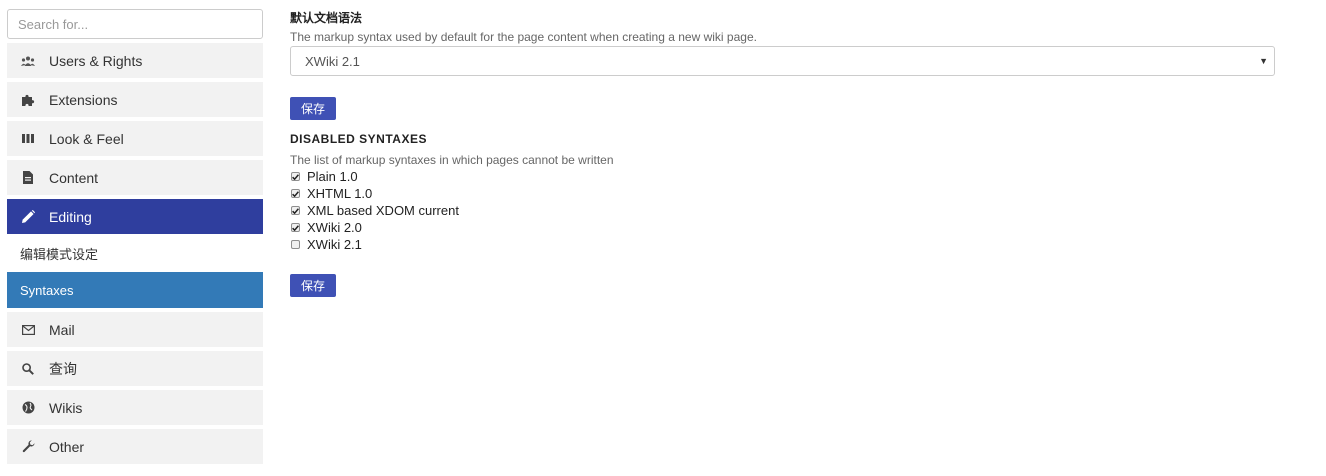 Image resolution: width=1326 pixels, height=476 pixels. What do you see at coordinates (332, 61) in the screenshot?
I see `select-value: XWiki 2.1` at bounding box center [332, 61].